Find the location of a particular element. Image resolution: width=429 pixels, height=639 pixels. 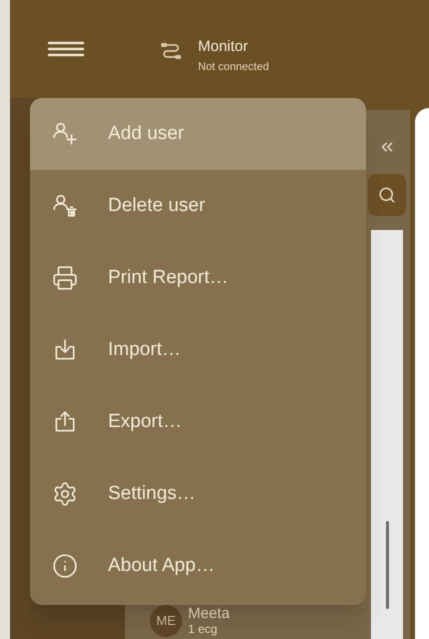

menu-item: Delete user is located at coordinates (198, 206).